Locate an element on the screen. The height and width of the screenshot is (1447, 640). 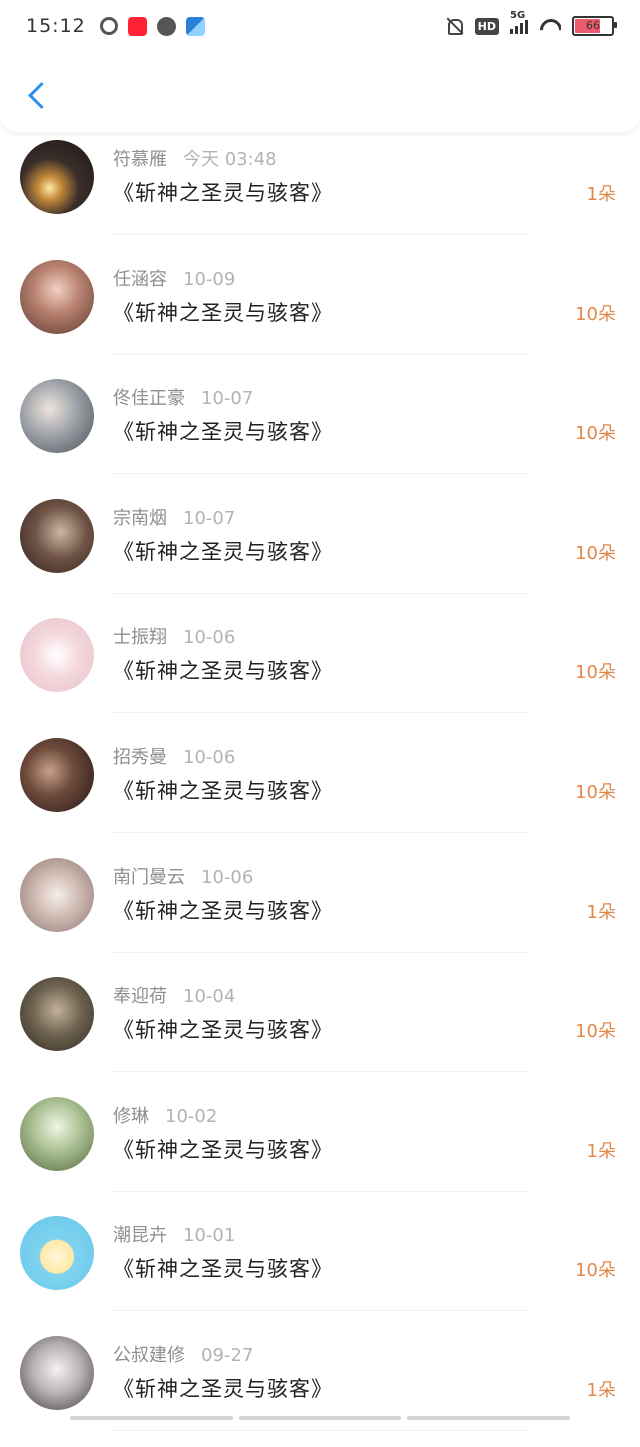
user-meta: 奉迎荷 10-04 is located at coordinates (174, 995).